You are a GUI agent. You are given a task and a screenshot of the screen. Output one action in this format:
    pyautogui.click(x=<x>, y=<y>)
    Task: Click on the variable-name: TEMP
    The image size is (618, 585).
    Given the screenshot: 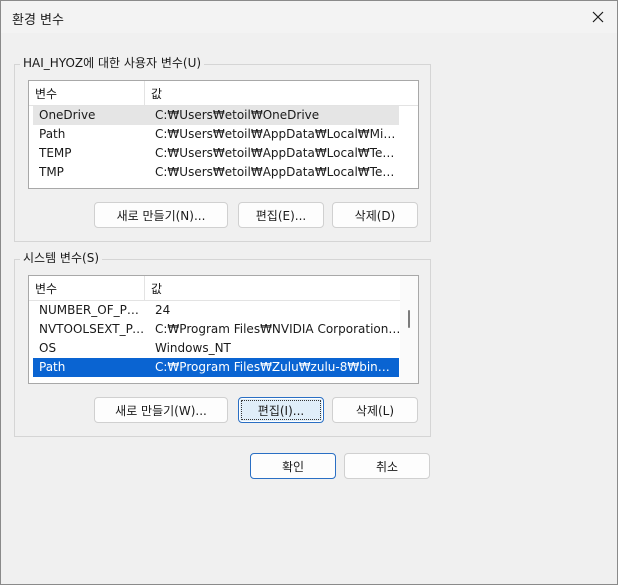 What is the action you would take?
    pyautogui.click(x=55, y=153)
    